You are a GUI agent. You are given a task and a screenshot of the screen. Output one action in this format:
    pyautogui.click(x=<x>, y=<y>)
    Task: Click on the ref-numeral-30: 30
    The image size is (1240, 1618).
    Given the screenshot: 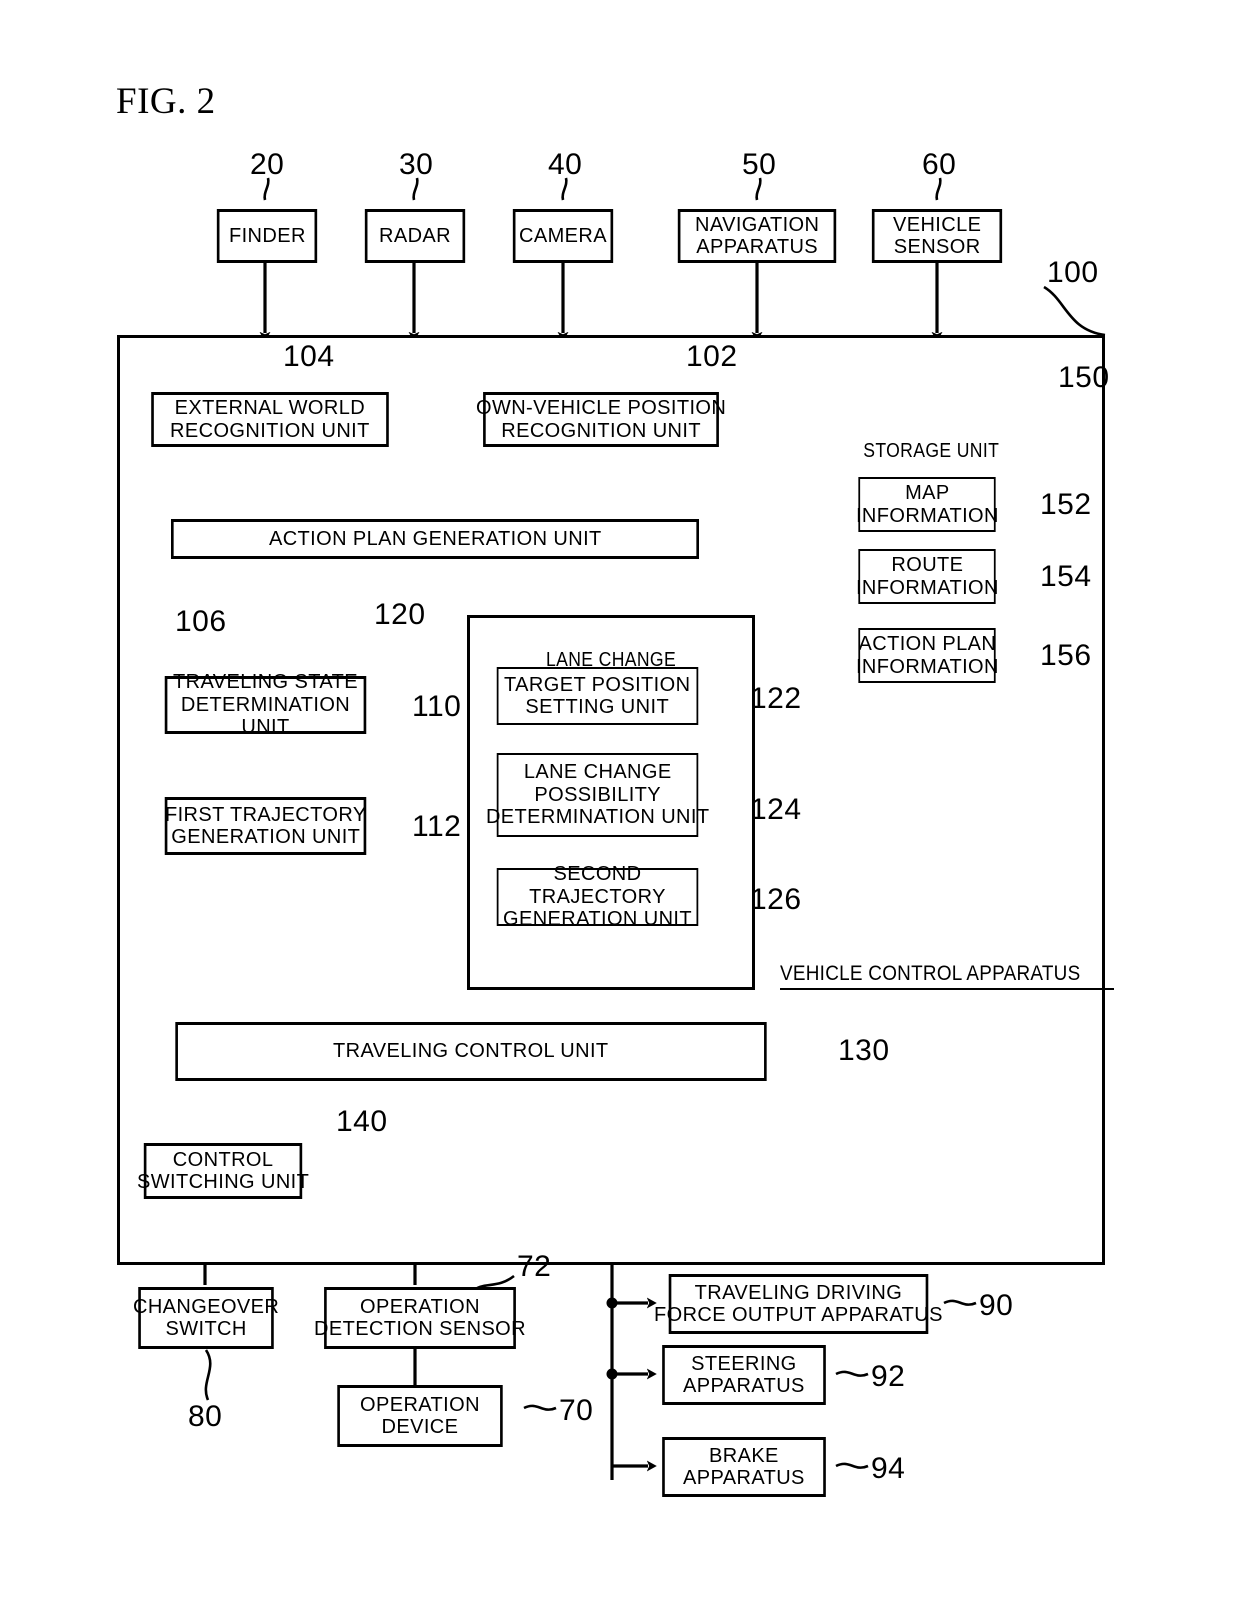 What is the action you would take?
    pyautogui.click(x=416, y=164)
    